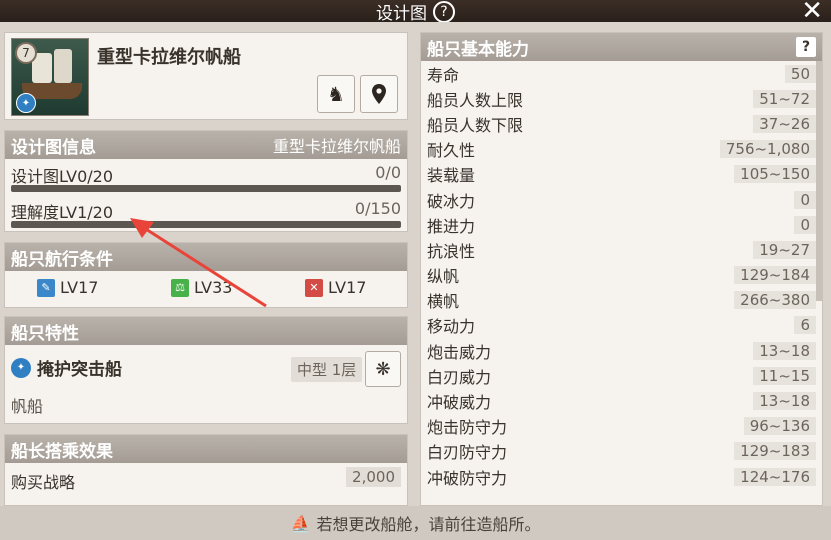  I want to click on captain-icon: ♞, so click(336, 94).